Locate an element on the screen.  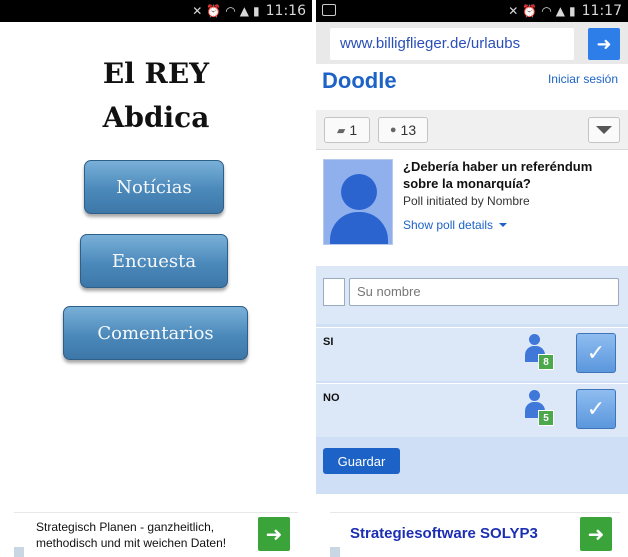
app-title-line2: Abdica is located at coordinates (156, 117).